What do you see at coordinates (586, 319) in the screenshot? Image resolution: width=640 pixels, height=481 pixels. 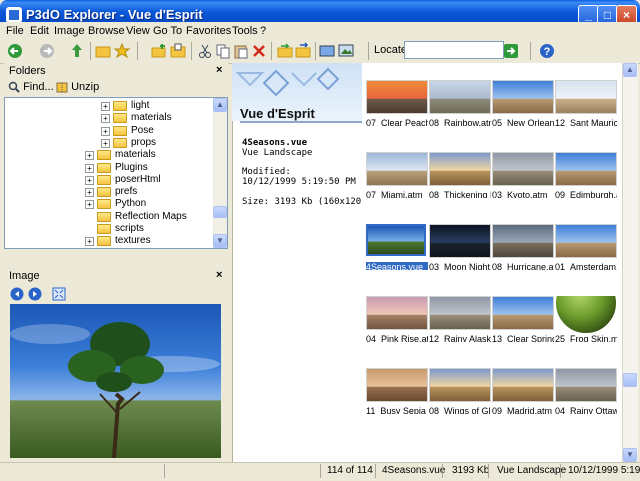 I see `thumbnail-item: 25_Frog Skin.mat` at bounding box center [586, 319].